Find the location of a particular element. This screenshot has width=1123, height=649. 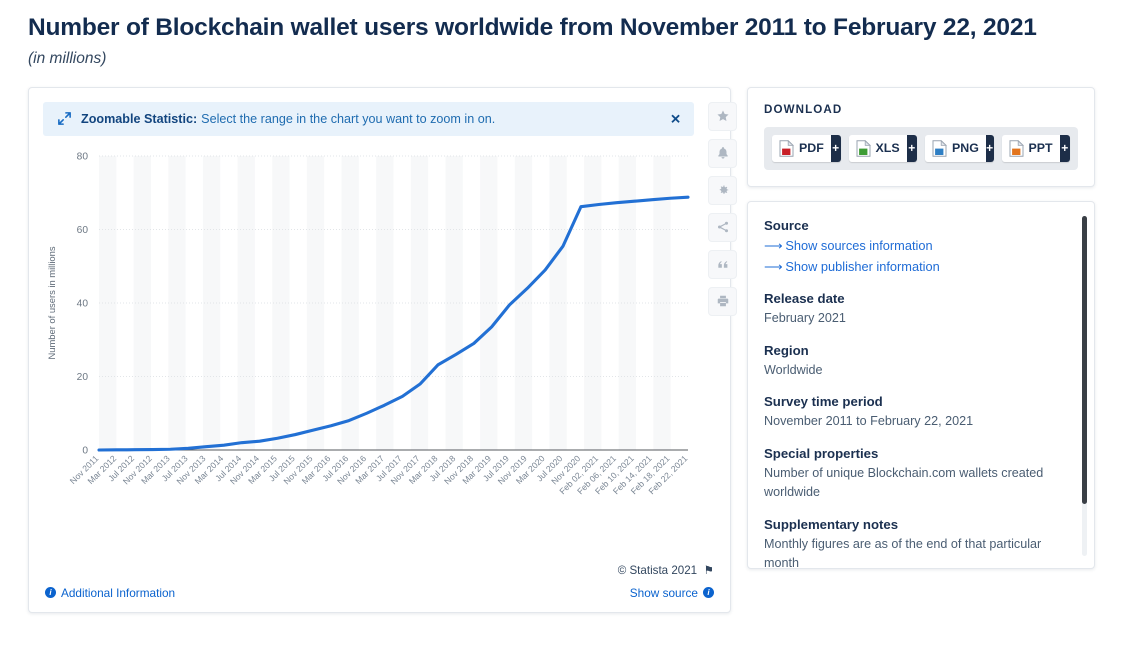

notes-heading: Supplementary notes is located at coordinates (831, 524).